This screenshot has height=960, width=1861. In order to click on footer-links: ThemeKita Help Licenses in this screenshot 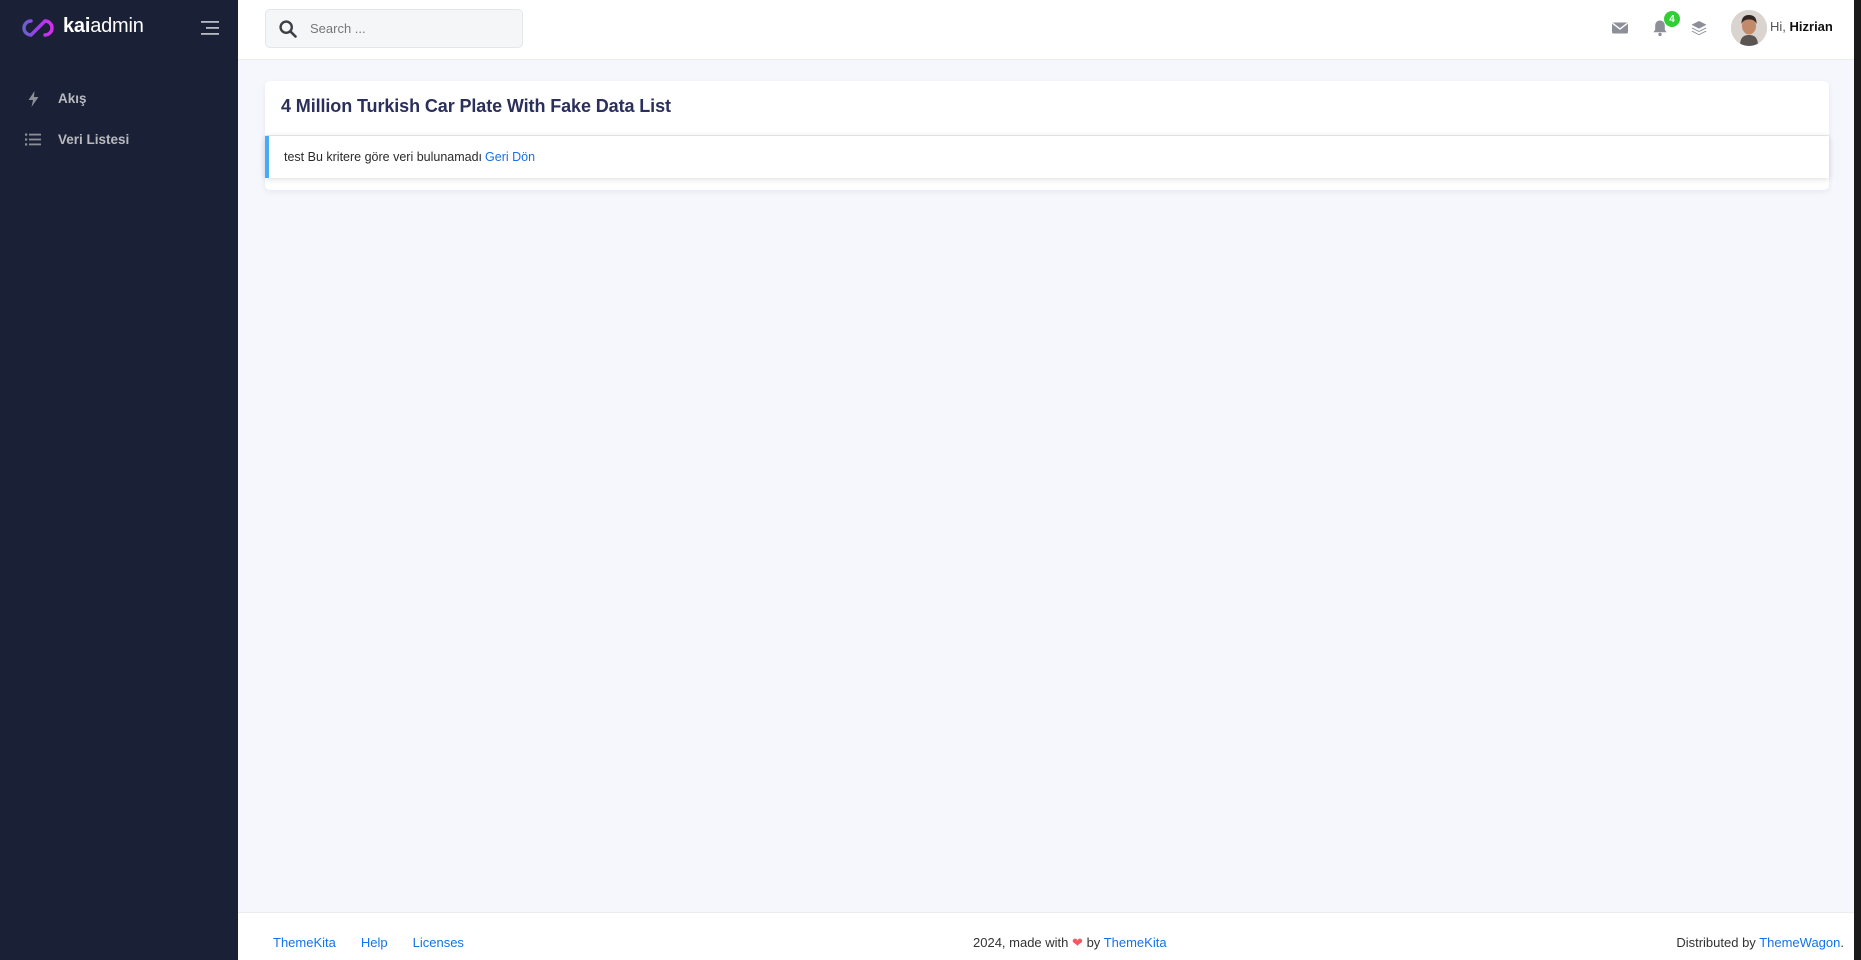, I will do `click(381, 942)`.